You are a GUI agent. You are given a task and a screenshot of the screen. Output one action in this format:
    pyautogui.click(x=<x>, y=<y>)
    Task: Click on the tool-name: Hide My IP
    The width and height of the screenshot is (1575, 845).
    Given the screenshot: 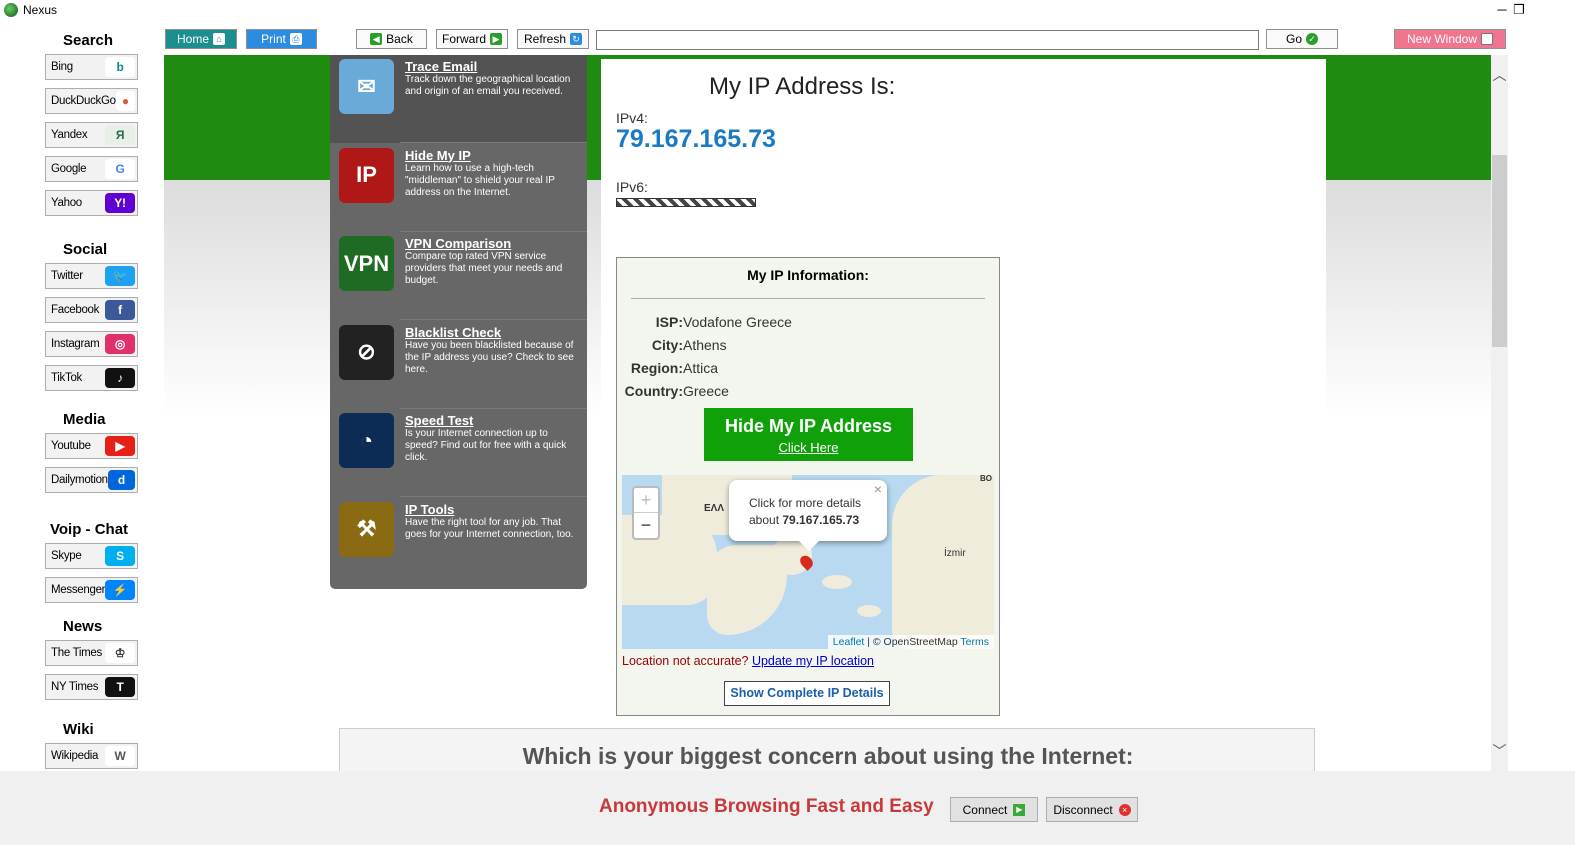 What is the action you would take?
    pyautogui.click(x=438, y=155)
    